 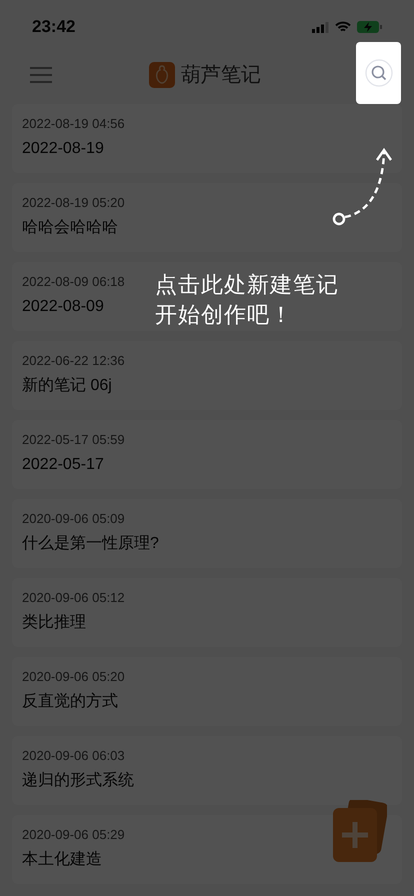 What do you see at coordinates (73, 361) in the screenshot?
I see `note-date: 2022-06-22 12:36` at bounding box center [73, 361].